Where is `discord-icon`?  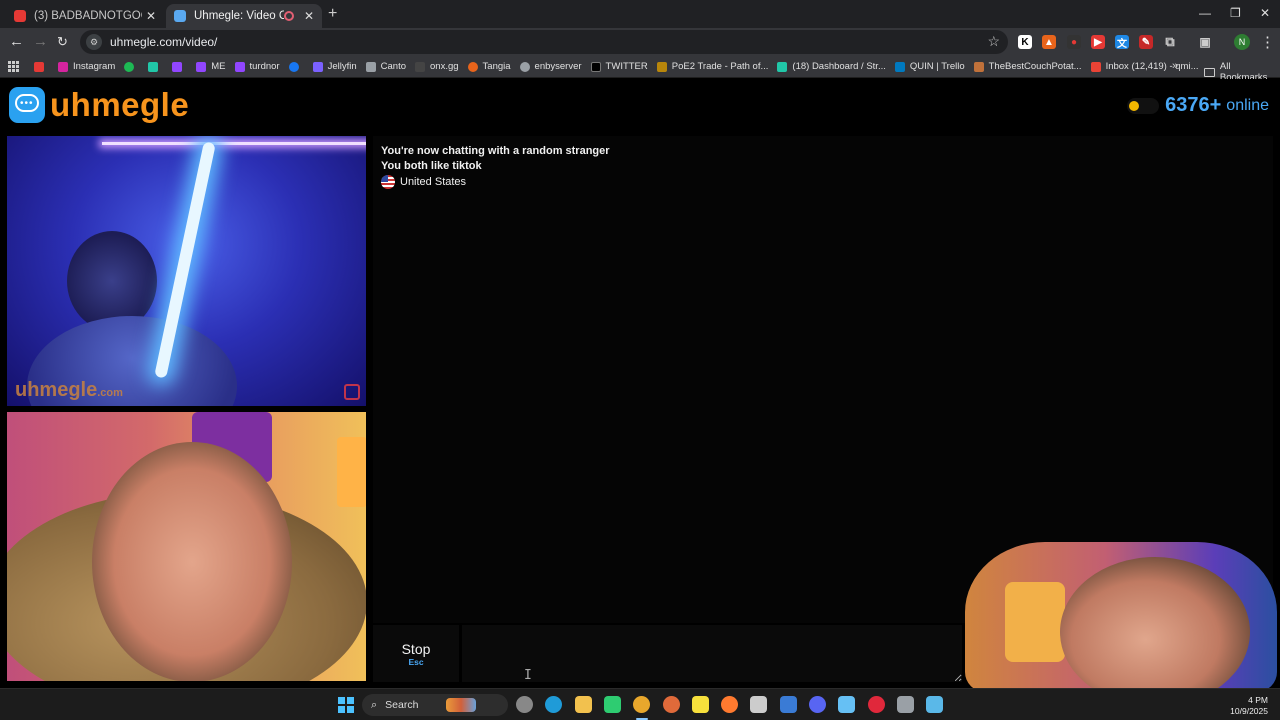
discord-icon is located at coordinates (817, 704).